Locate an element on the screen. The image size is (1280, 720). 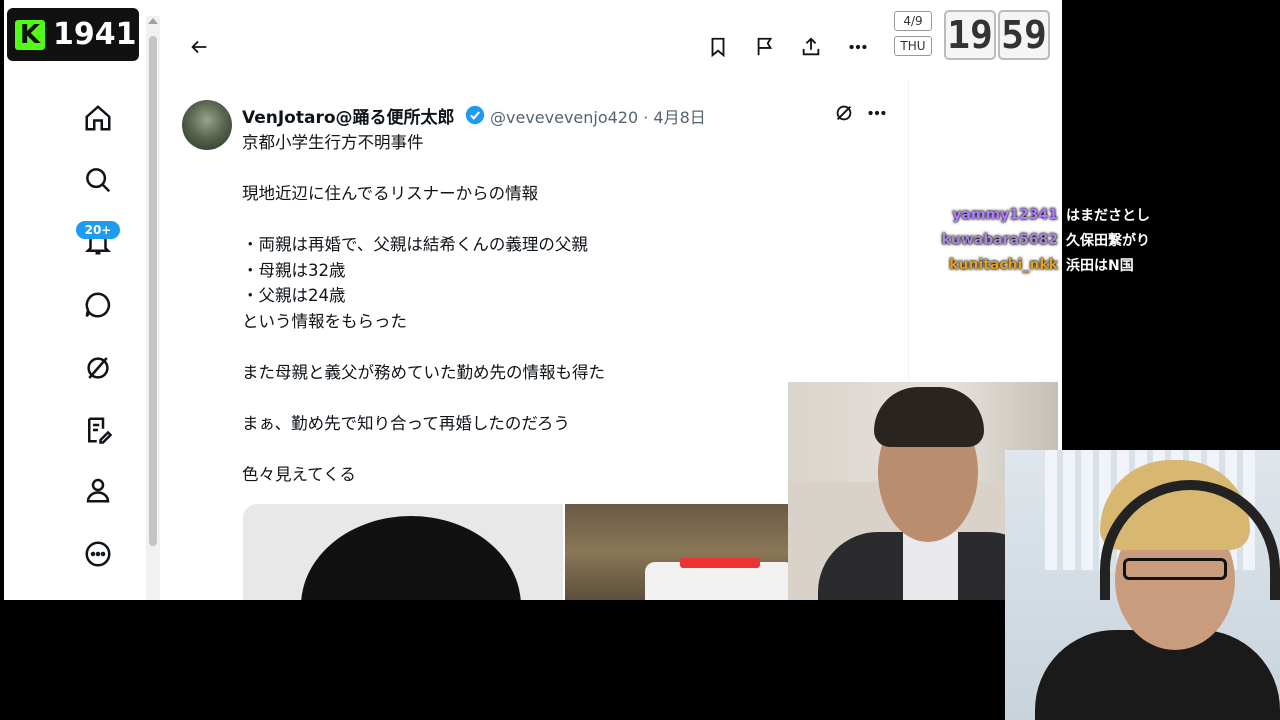
sidebar-nav: 20+ is located at coordinates (75, 300).